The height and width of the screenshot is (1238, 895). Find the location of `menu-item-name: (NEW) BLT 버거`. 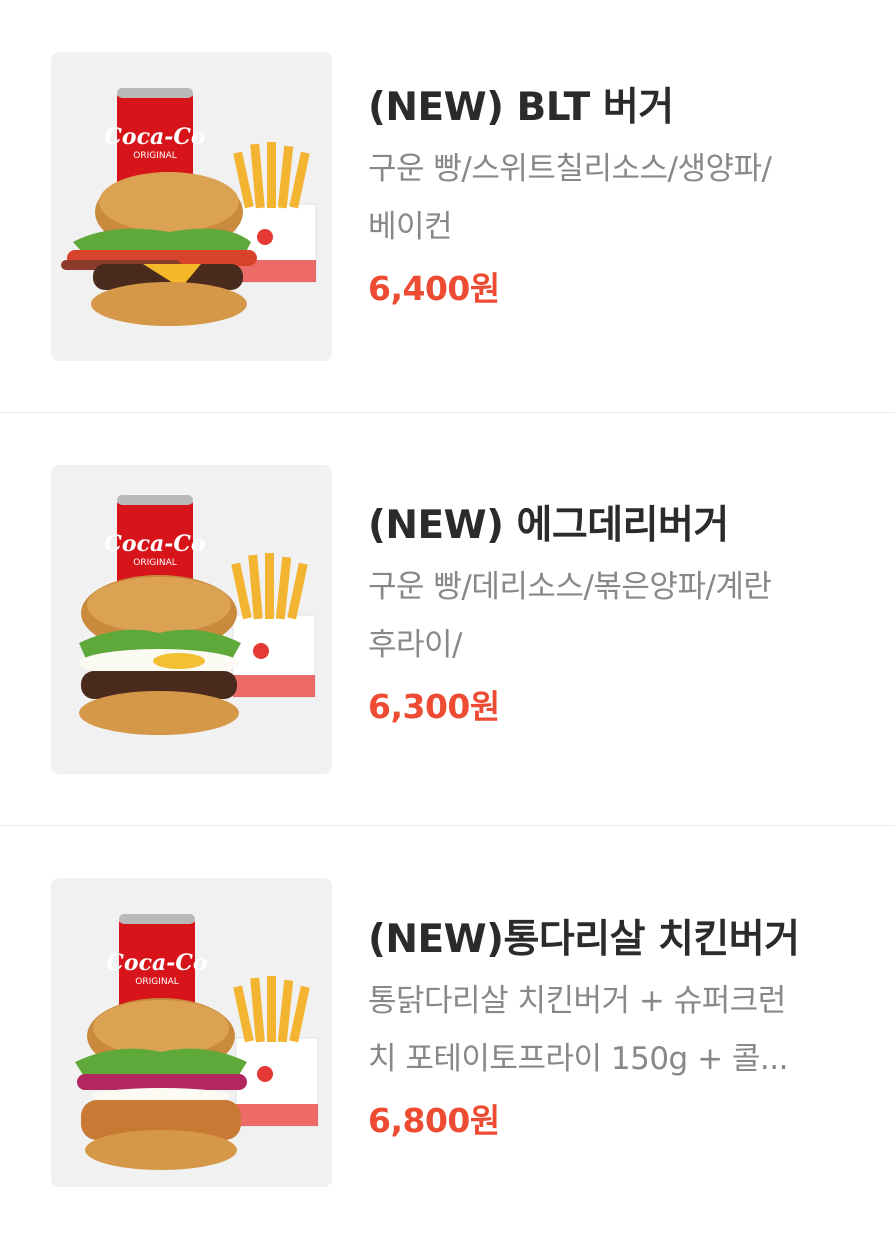

menu-item-name: (NEW) BLT 버거 is located at coordinates (521, 107).